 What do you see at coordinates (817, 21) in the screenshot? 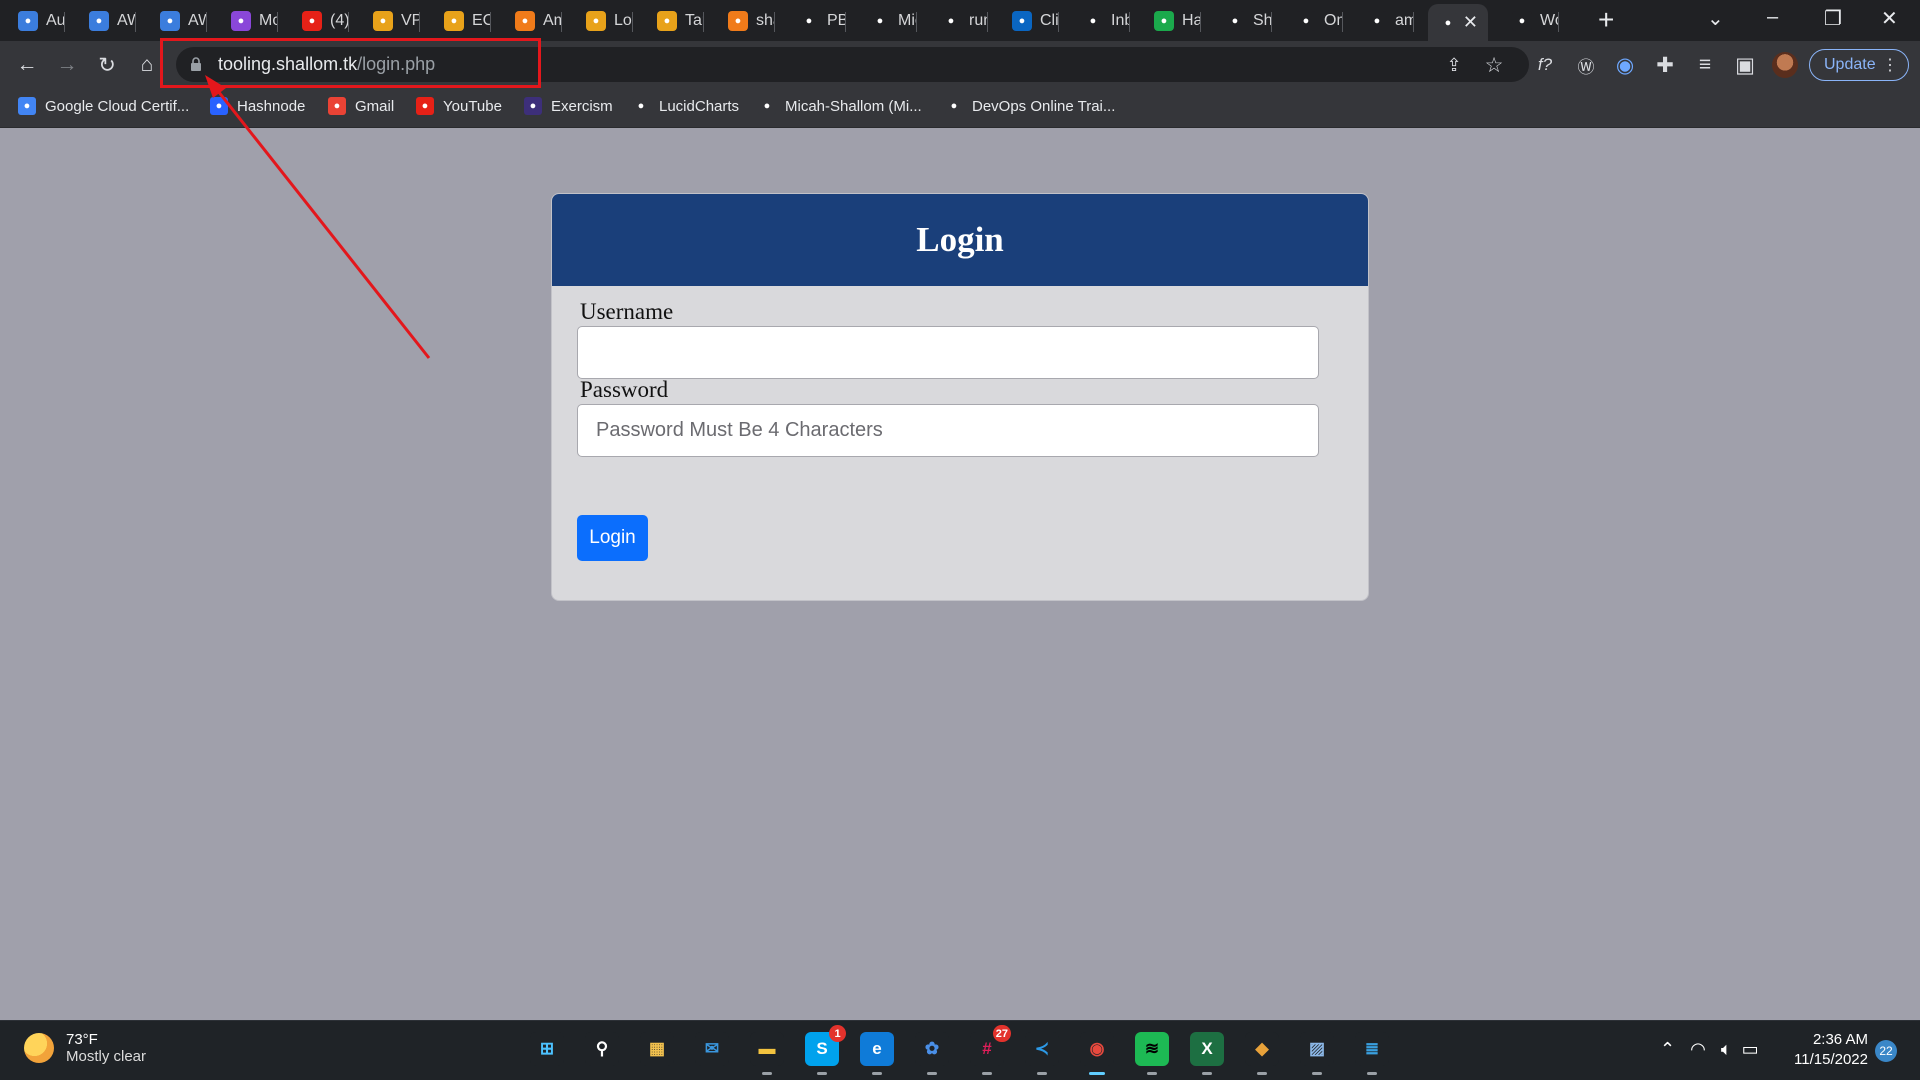
I see `browser-tab: ● PBL` at bounding box center [817, 21].